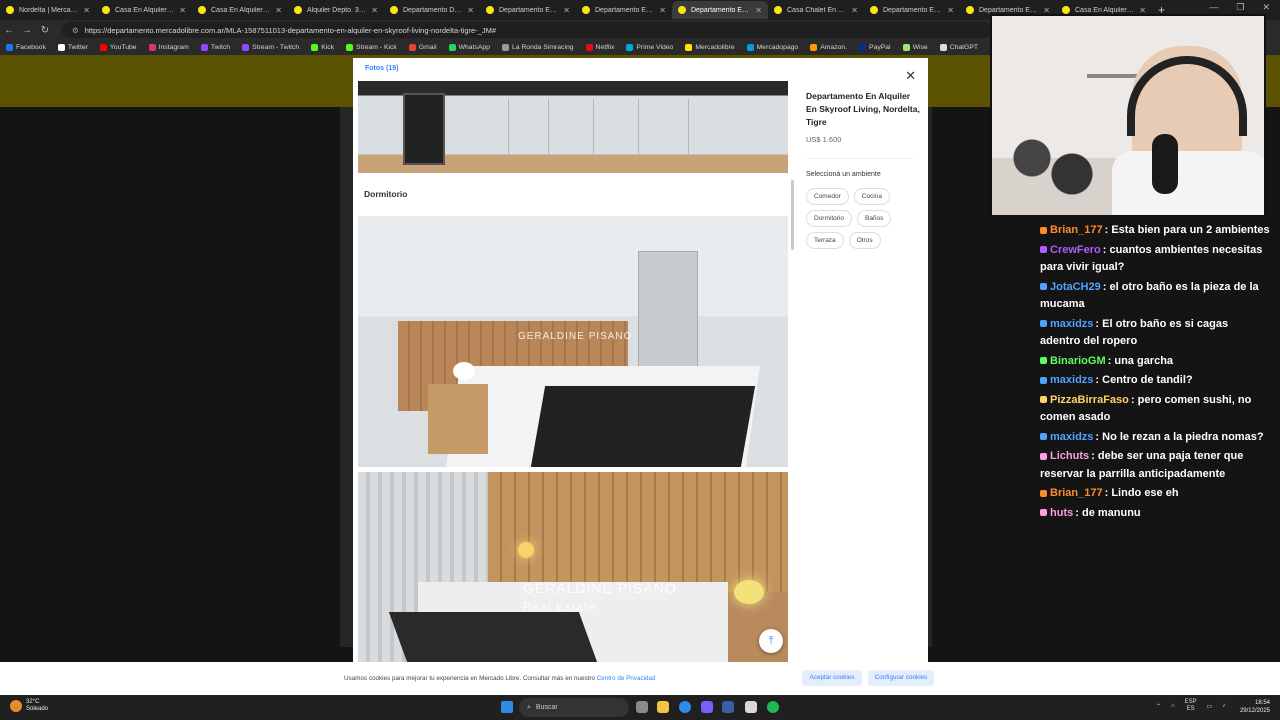 This screenshot has height=720, width=1280. Describe the element at coordinates (26, 47) in the screenshot. I see `bookmark-item: Facebook` at that location.